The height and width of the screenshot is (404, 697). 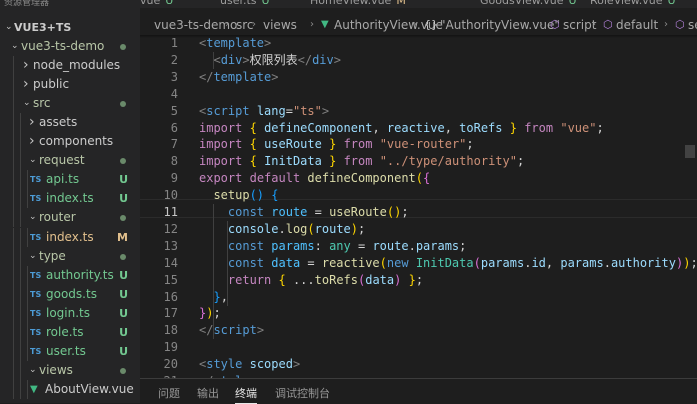 What do you see at coordinates (170, 347) in the screenshot?
I see `line-number: 19` at bounding box center [170, 347].